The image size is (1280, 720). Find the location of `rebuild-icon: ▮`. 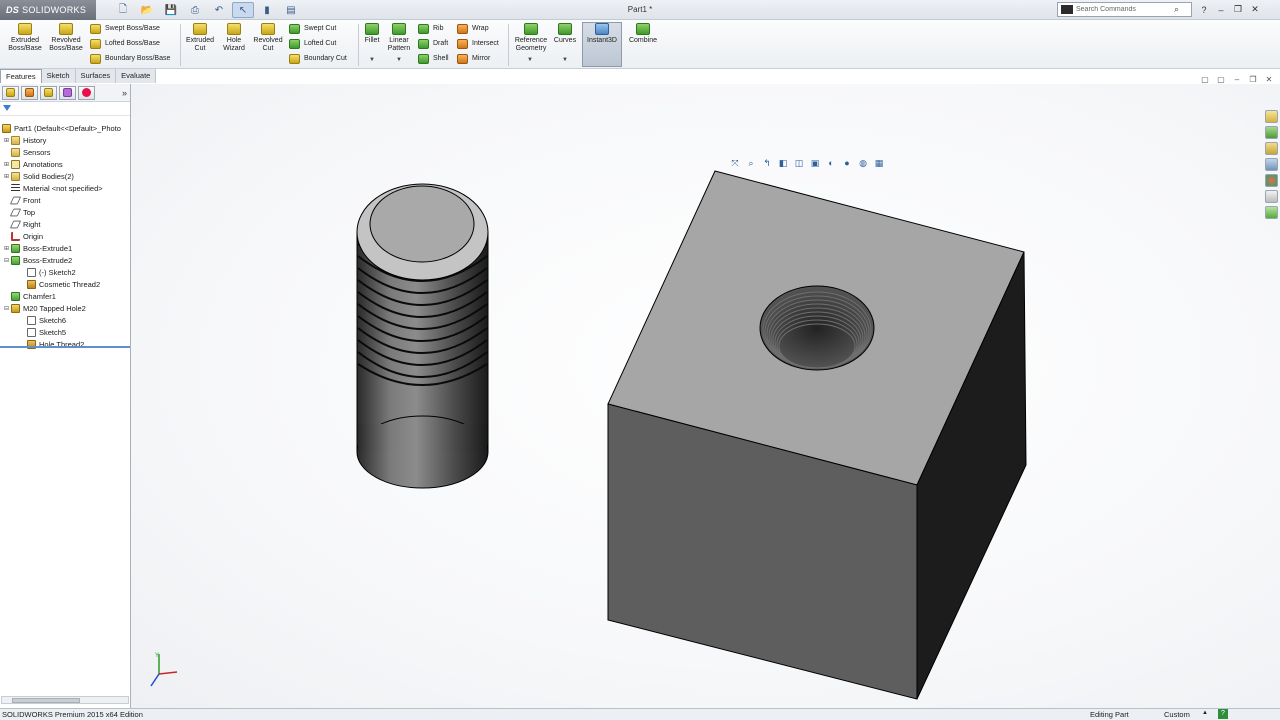

rebuild-icon: ▮ is located at coordinates (267, 10).